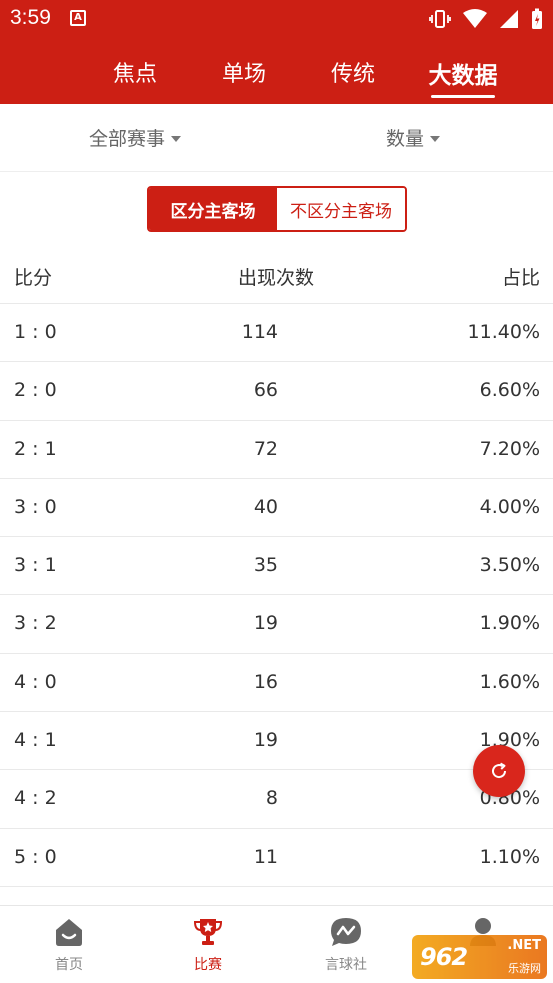 The height and width of the screenshot is (983, 553). I want to click on battery-icon, so click(537, 18).